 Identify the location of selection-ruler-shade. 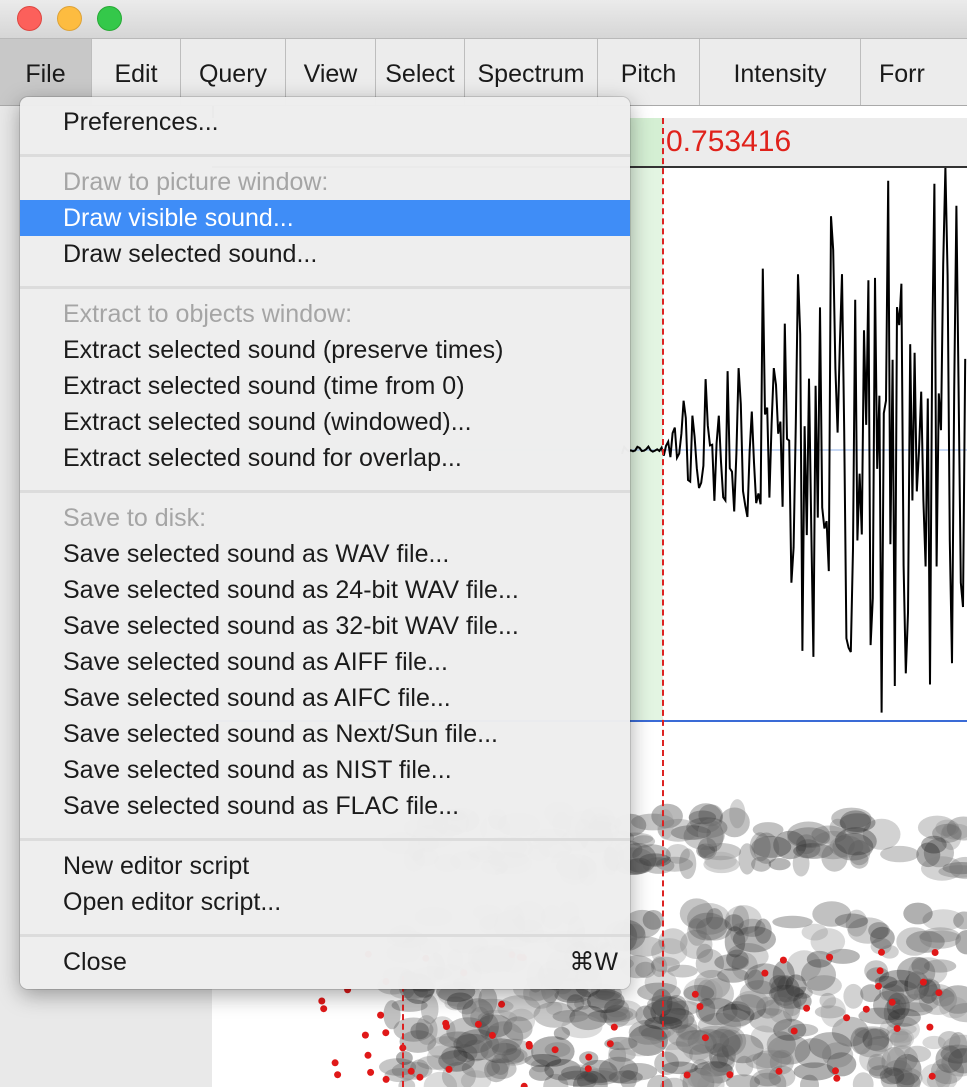
(646, 142).